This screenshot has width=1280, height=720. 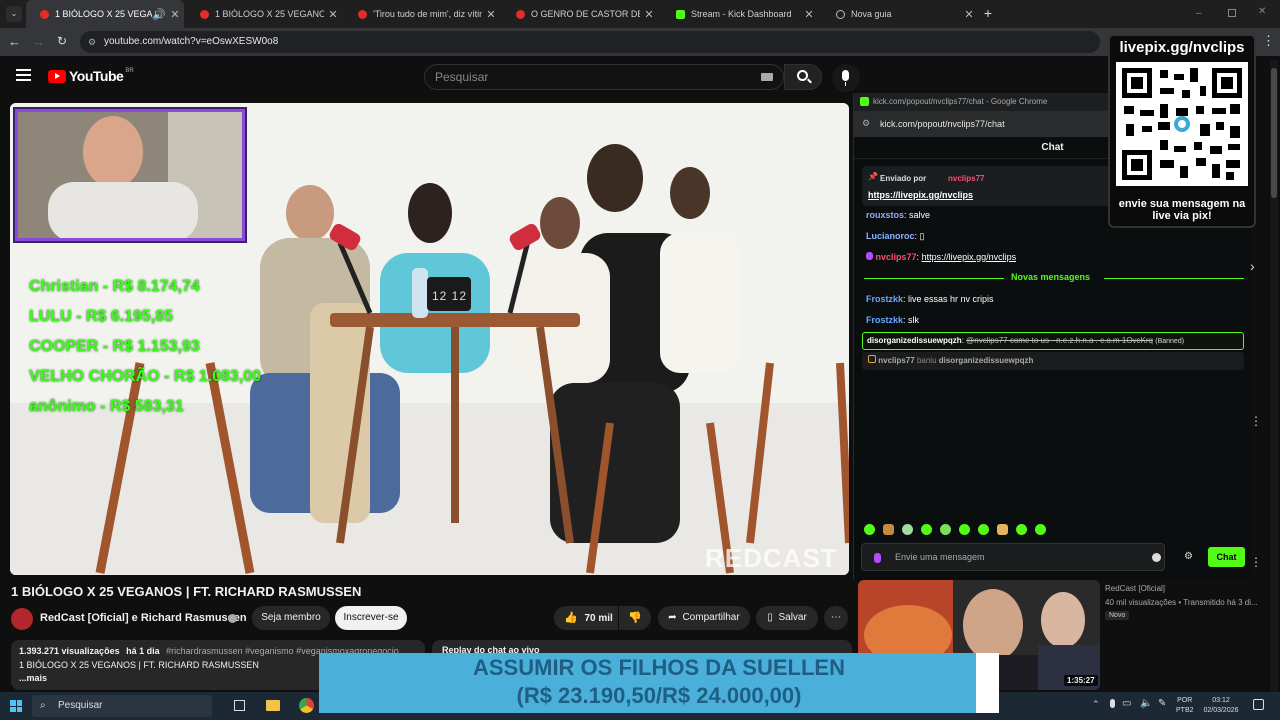 I want to click on emoji-icon, so click(x=1156, y=557).